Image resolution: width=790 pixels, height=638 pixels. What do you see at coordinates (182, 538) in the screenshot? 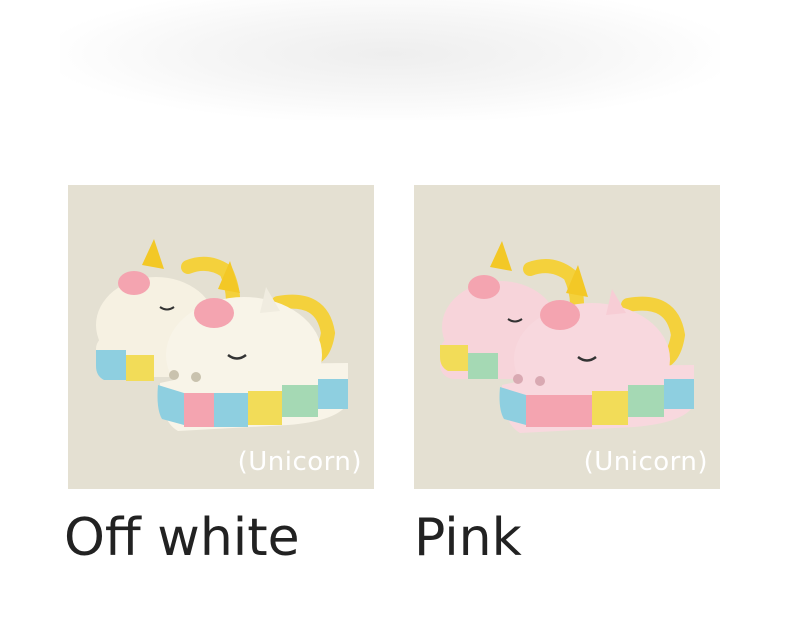
I see `color-name-label: Off white` at bounding box center [182, 538].